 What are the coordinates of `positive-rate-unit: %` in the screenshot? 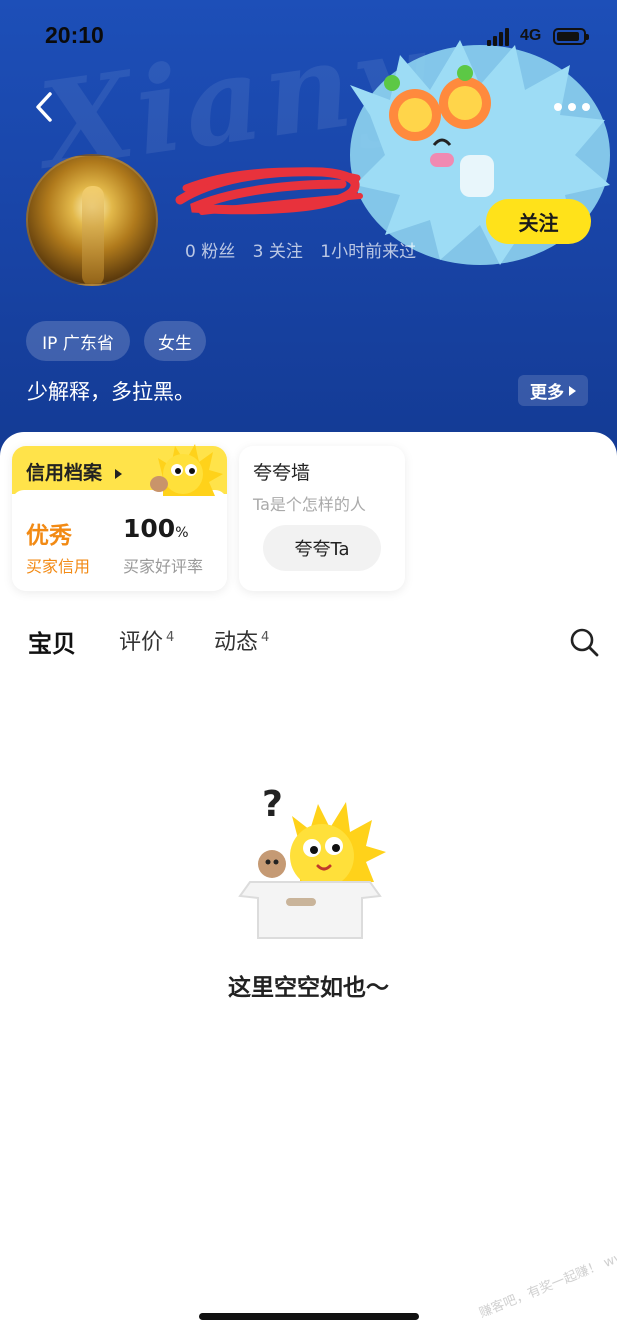 It's located at (182, 533).